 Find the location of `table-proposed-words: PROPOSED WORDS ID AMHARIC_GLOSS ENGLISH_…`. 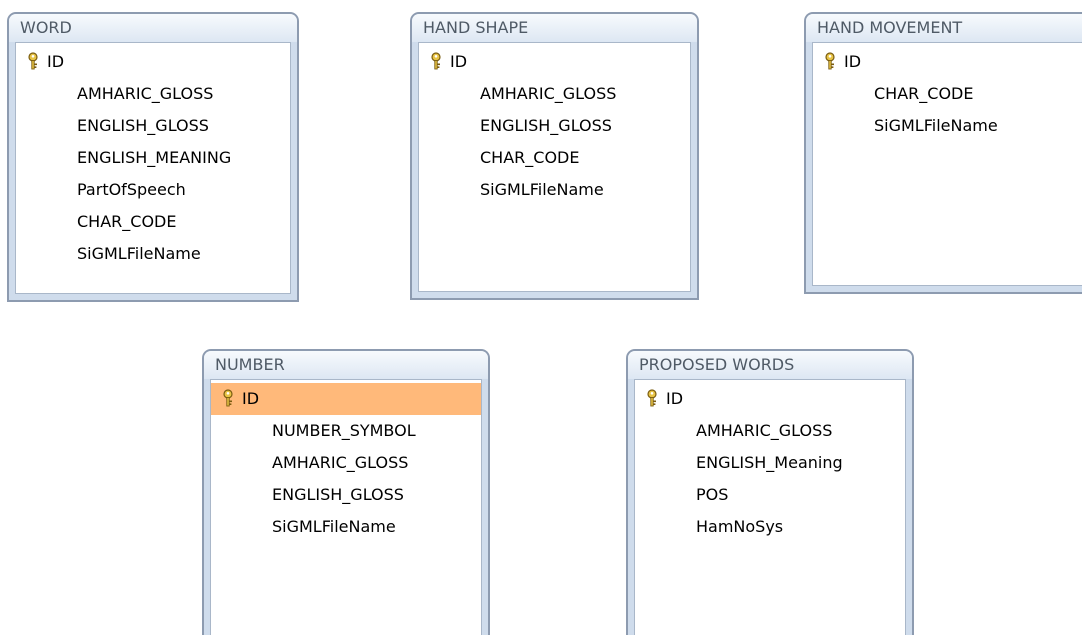

table-proposed-words: PROPOSED WORDS ID AMHARIC_GLOSS ENGLISH_… is located at coordinates (770, 492).